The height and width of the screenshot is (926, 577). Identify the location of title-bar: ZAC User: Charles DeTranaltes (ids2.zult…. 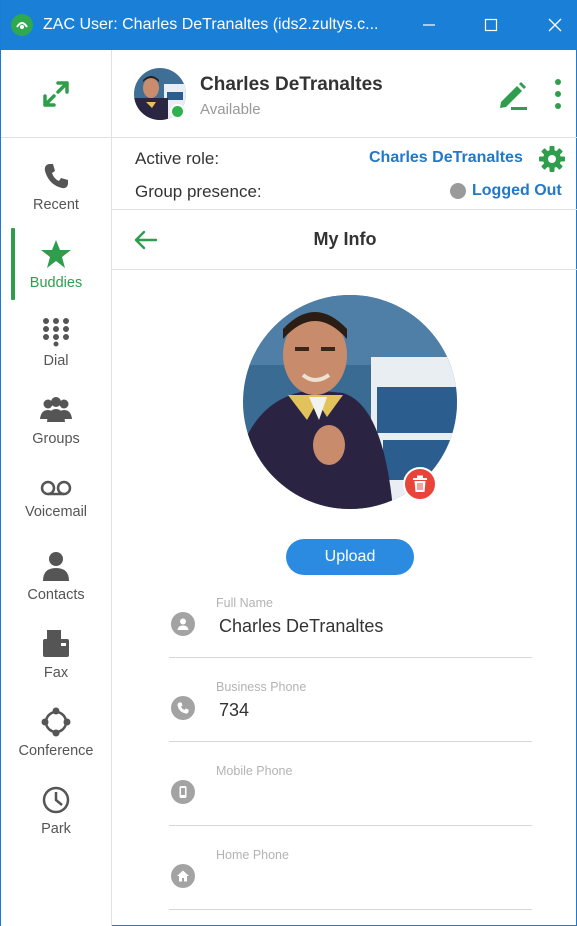
(289, 25).